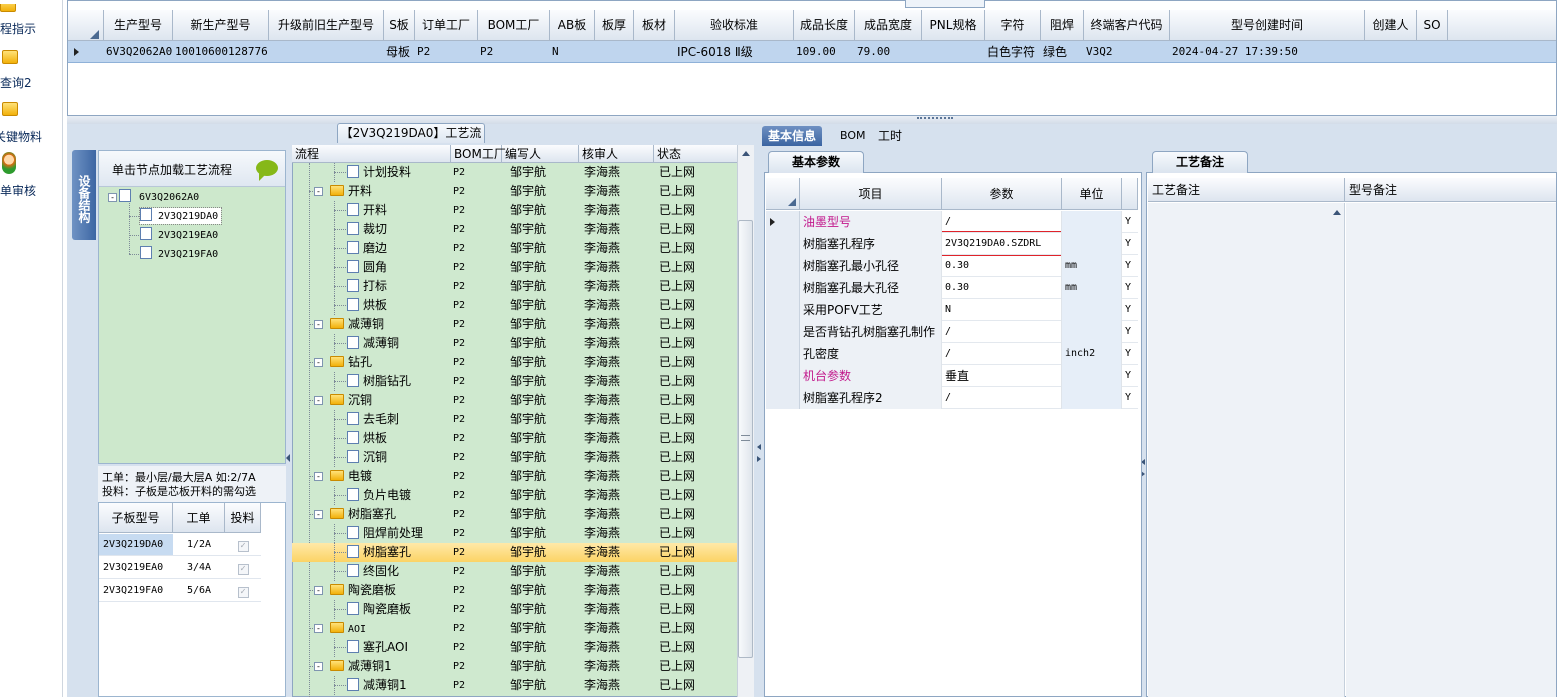 Image resolution: width=1557 pixels, height=697 pixels. I want to click on process-row: - 沉铜 P2 邹宇航 李海燕 已上网, so click(514, 400).